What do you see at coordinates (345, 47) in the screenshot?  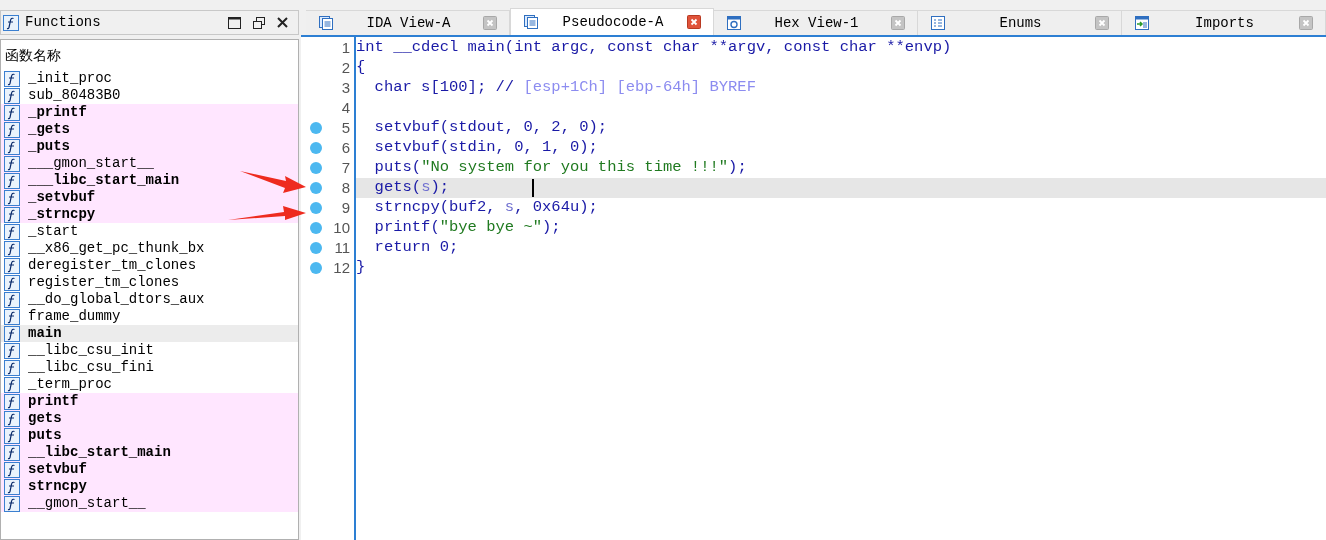 I see `line-number: 1` at bounding box center [345, 47].